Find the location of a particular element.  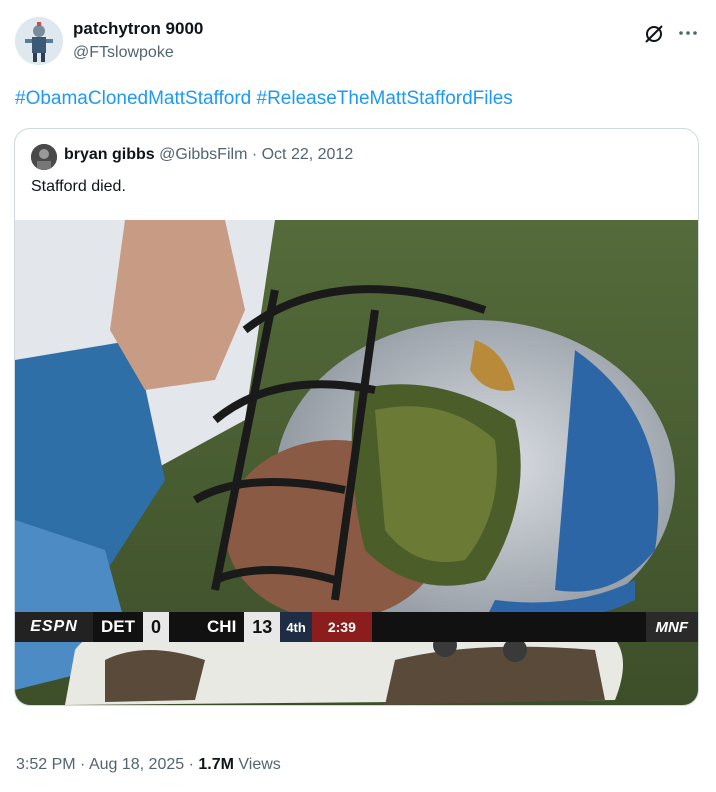

grok-icon is located at coordinates (654, 34).